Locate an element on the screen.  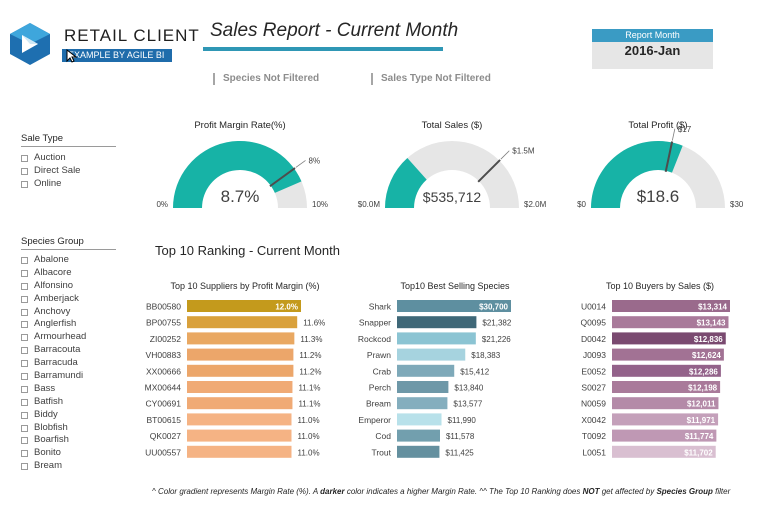
species-group-option-bream: Bream is located at coordinates (68, 466).